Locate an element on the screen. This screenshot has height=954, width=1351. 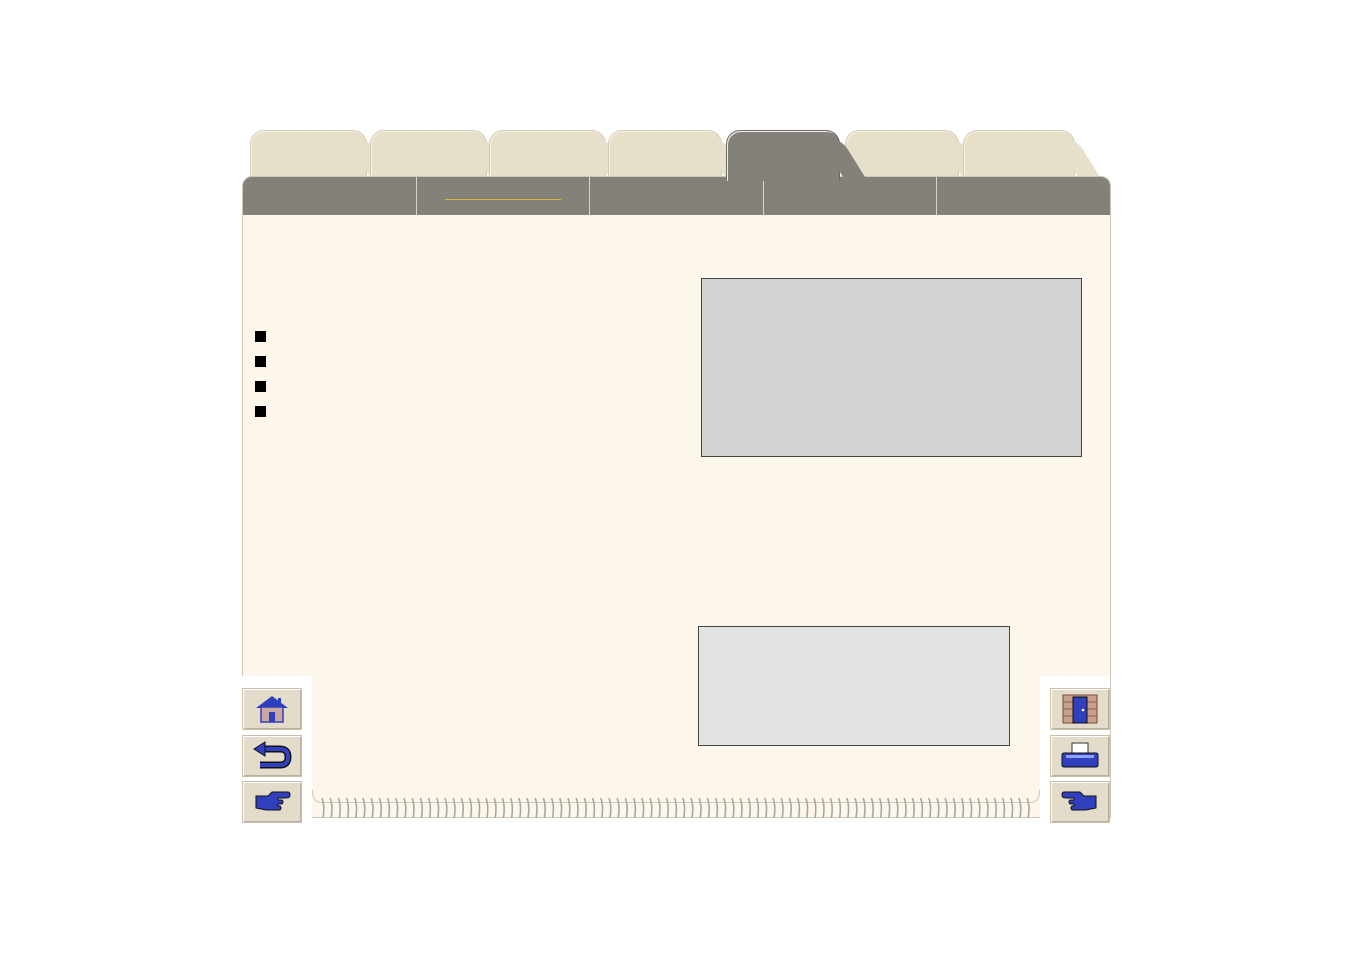
back-button is located at coordinates (272, 756).